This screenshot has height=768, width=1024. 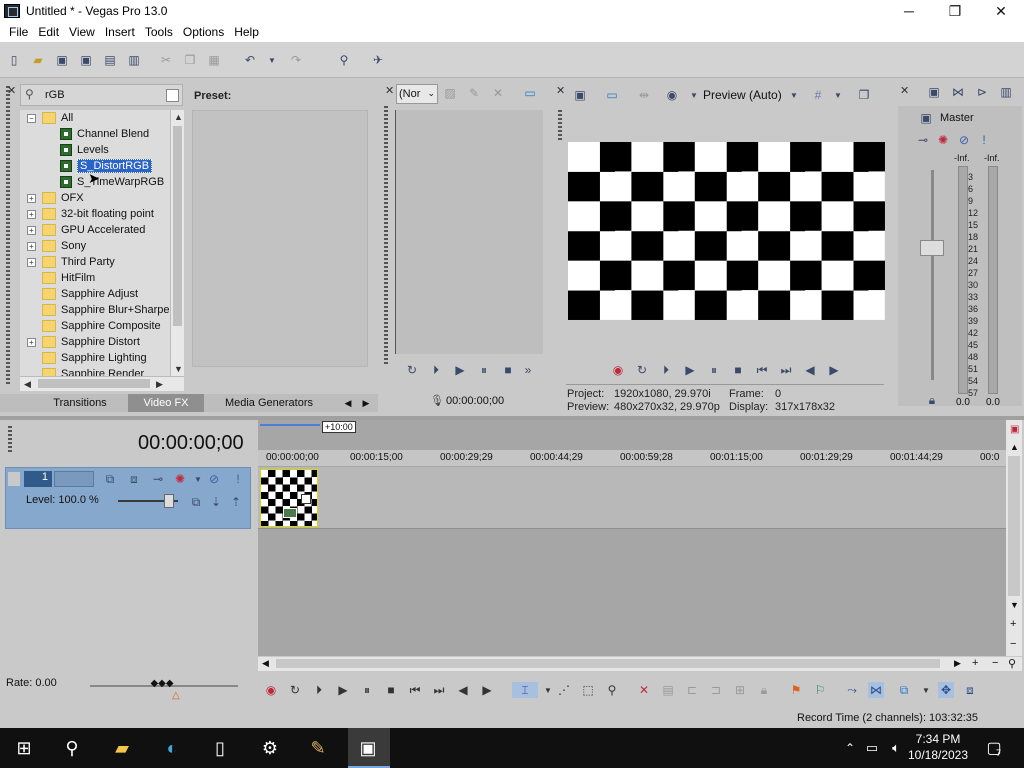 What do you see at coordinates (296, 60) in the screenshot?
I see `redo-icon: ↷` at bounding box center [296, 60].